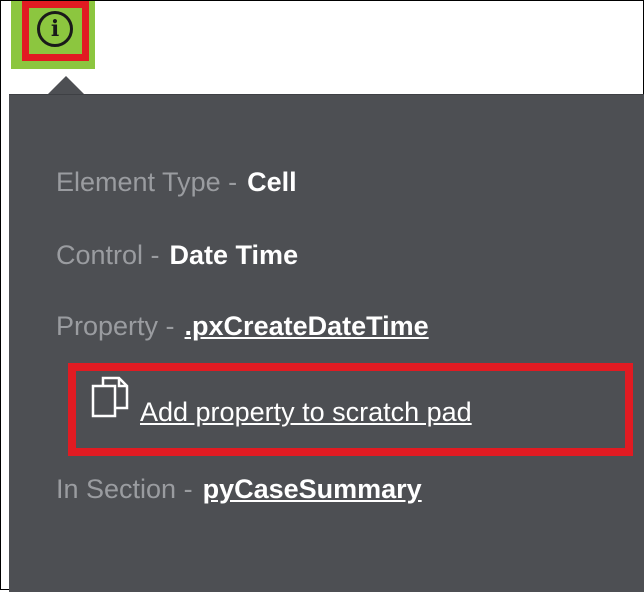 The width and height of the screenshot is (644, 592). Describe the element at coordinates (115, 326) in the screenshot. I see `property-label: Property -` at that location.